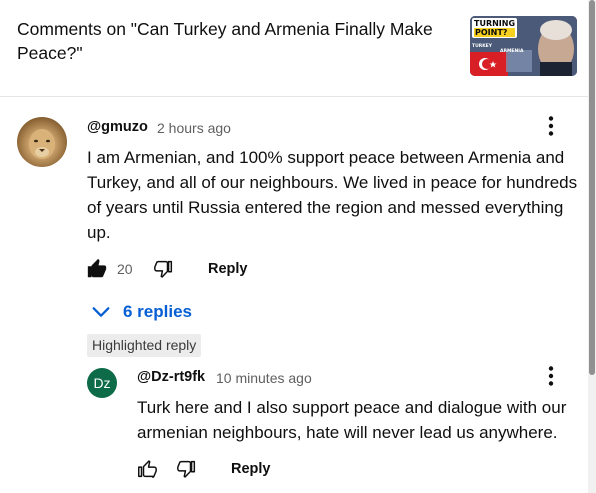 This screenshot has height=493, width=596. What do you see at coordinates (125, 269) in the screenshot?
I see `like-count: 20` at bounding box center [125, 269].